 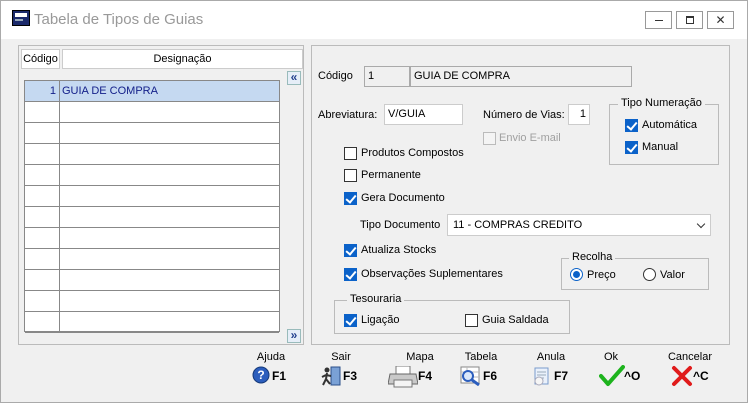 I want to click on codigo-label: Código, so click(x=335, y=76).